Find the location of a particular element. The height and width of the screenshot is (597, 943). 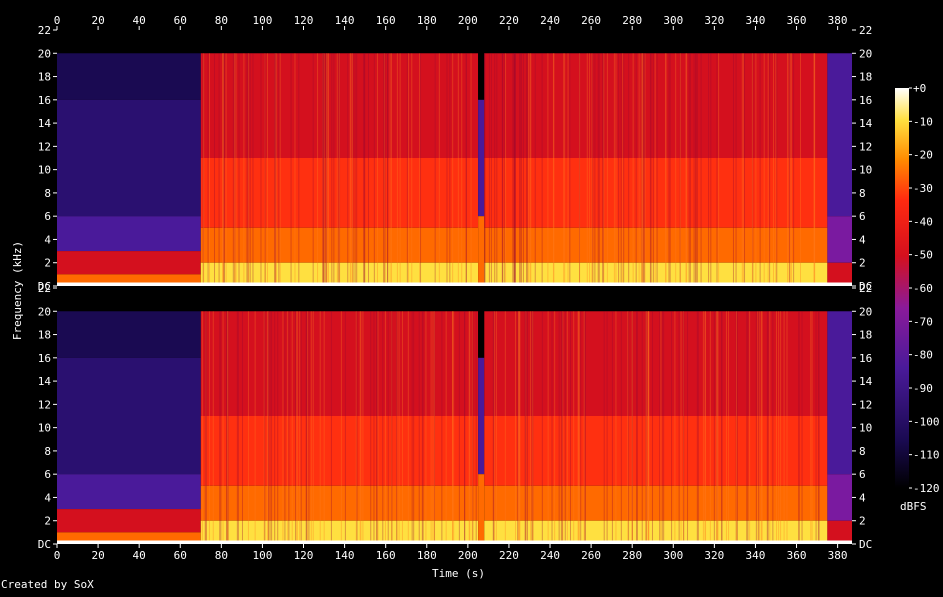

colorbar-tick-label: -80 is located at coordinates (923, 355).